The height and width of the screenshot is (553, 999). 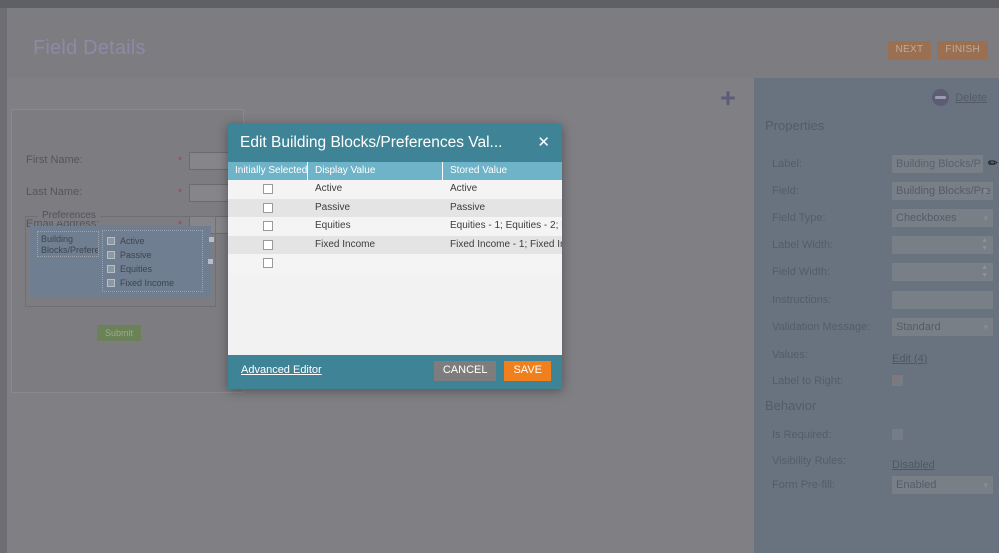 I want to click on field-type-select-value: Checkboxes, so click(x=926, y=218).